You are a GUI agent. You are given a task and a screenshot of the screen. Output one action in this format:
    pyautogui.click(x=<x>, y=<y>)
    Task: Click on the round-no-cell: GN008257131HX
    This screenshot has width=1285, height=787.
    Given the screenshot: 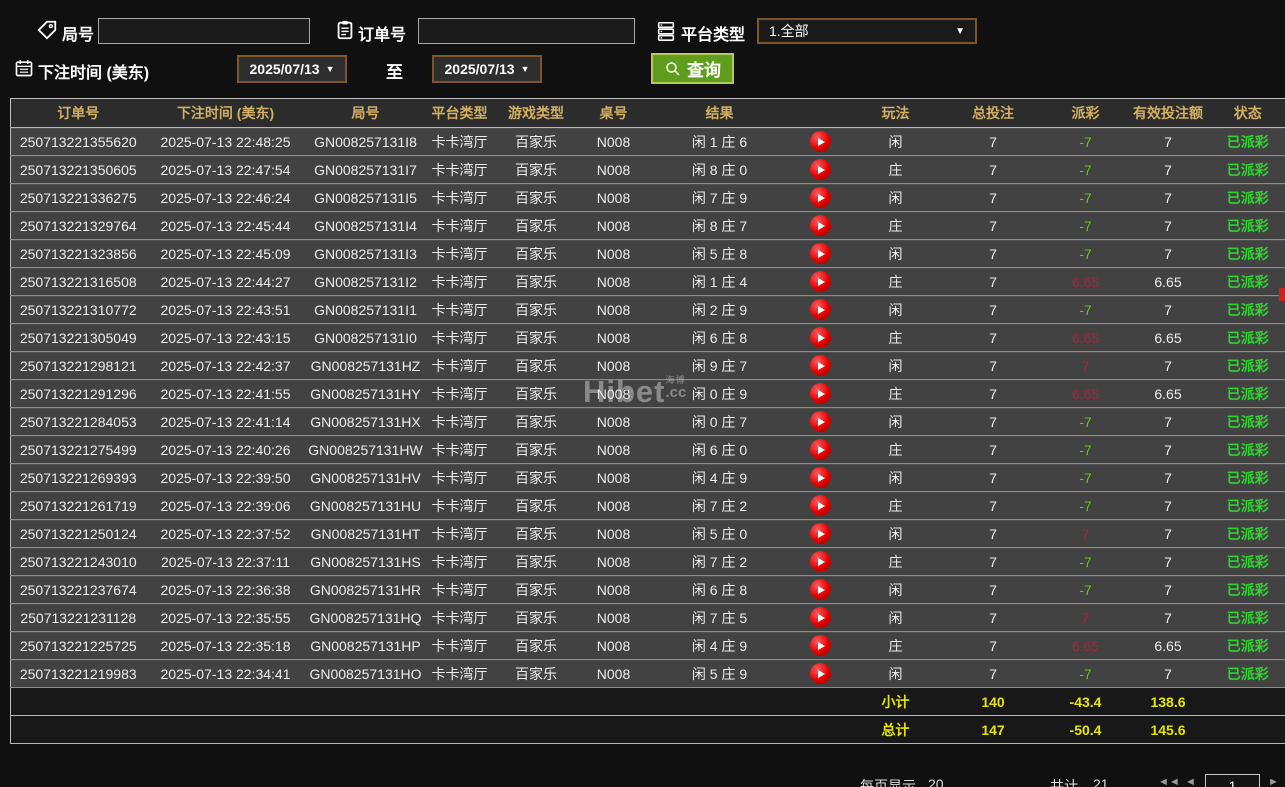 What is the action you would take?
    pyautogui.click(x=365, y=421)
    